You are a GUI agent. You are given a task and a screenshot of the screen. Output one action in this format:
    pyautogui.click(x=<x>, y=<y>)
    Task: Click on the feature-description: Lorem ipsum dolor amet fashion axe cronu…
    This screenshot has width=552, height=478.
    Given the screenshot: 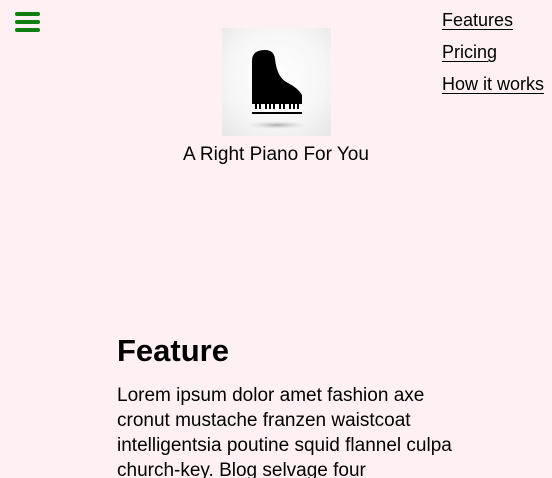 What is the action you would take?
    pyautogui.click(x=284, y=431)
    